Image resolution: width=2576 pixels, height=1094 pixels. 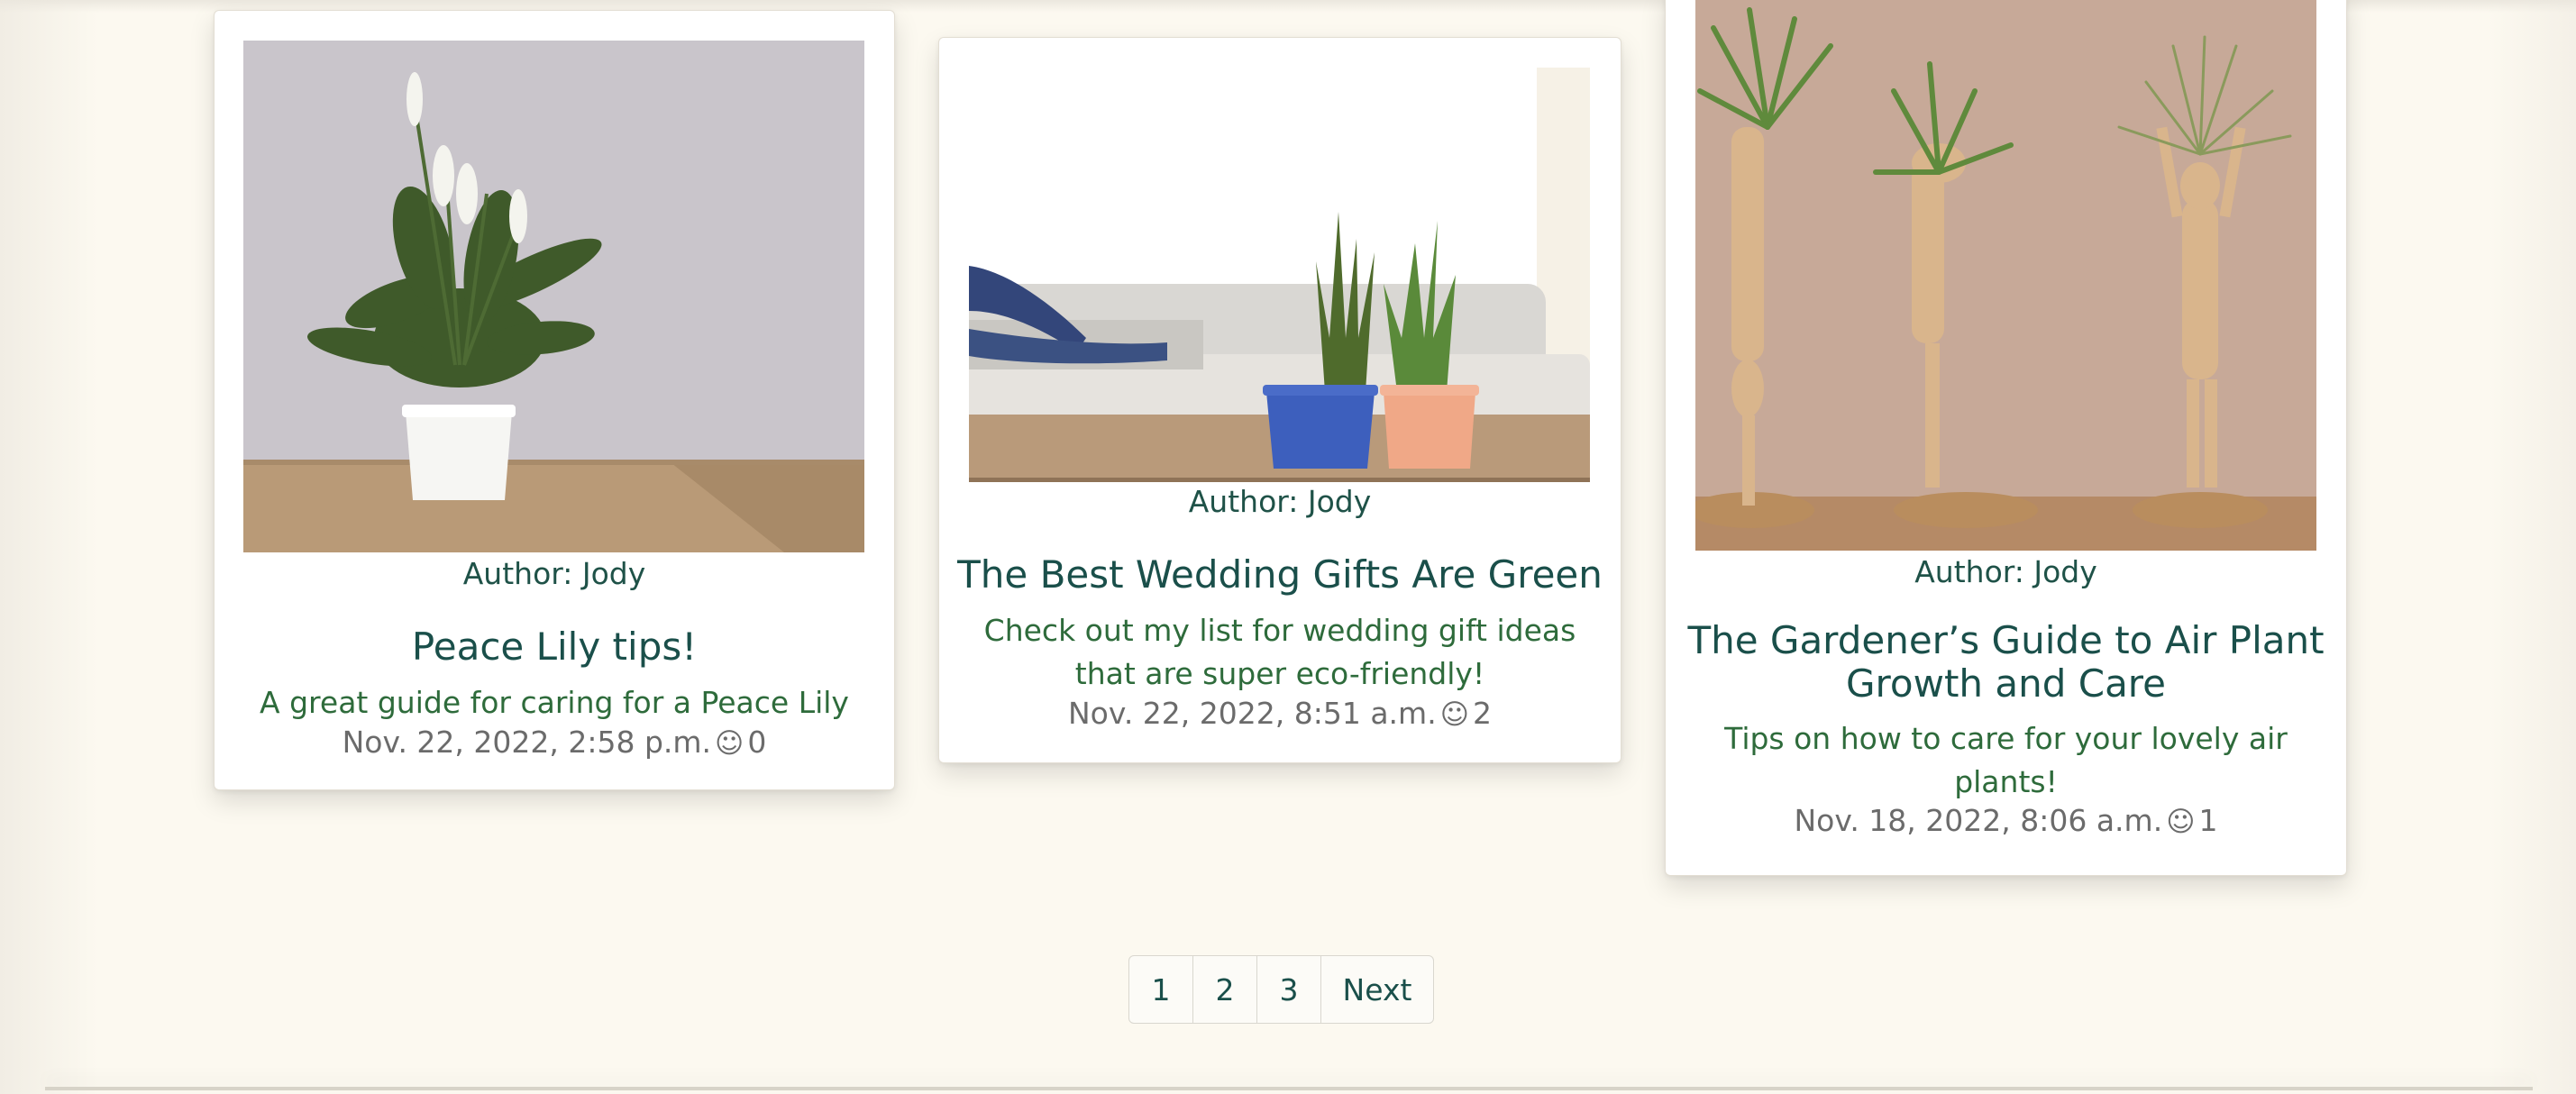 I want to click on post-title: Peace Lily tips!, so click(x=554, y=647).